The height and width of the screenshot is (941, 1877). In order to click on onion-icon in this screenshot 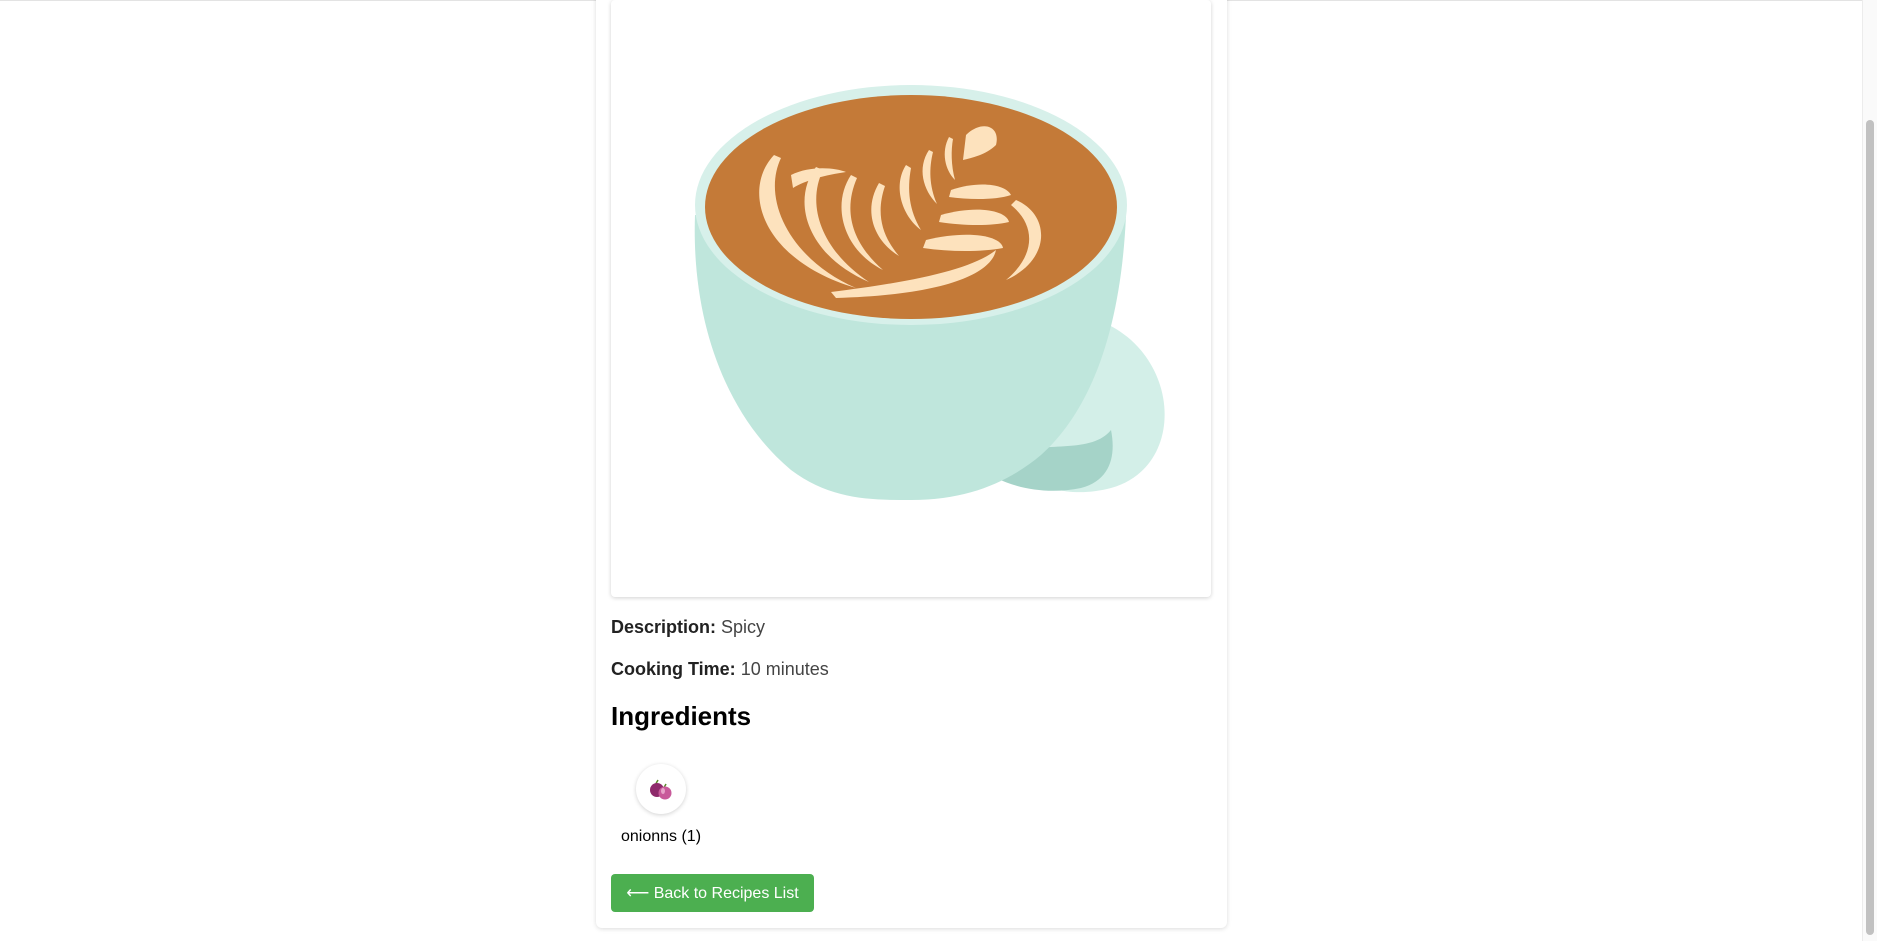, I will do `click(661, 789)`.